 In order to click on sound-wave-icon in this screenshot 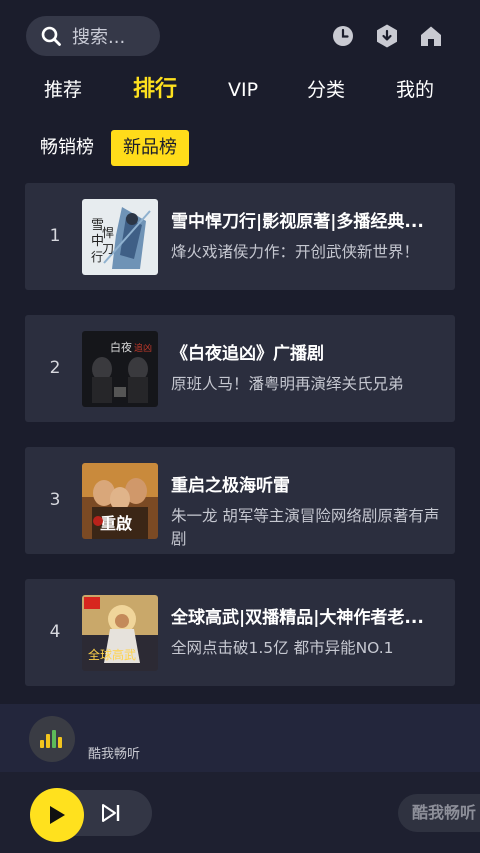, I will do `click(51, 739)`.